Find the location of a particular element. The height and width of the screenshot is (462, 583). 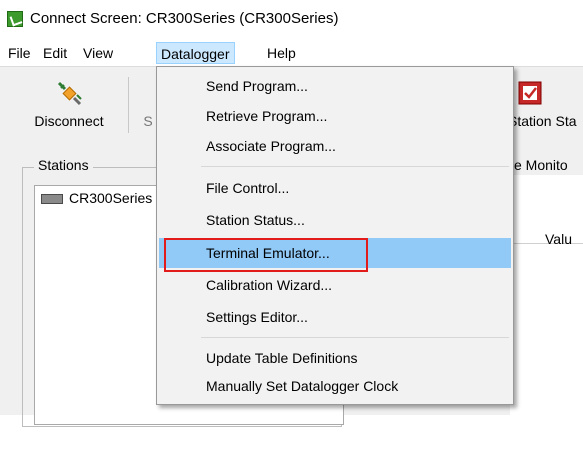

station-list-item: CR300Series is located at coordinates (96, 198).